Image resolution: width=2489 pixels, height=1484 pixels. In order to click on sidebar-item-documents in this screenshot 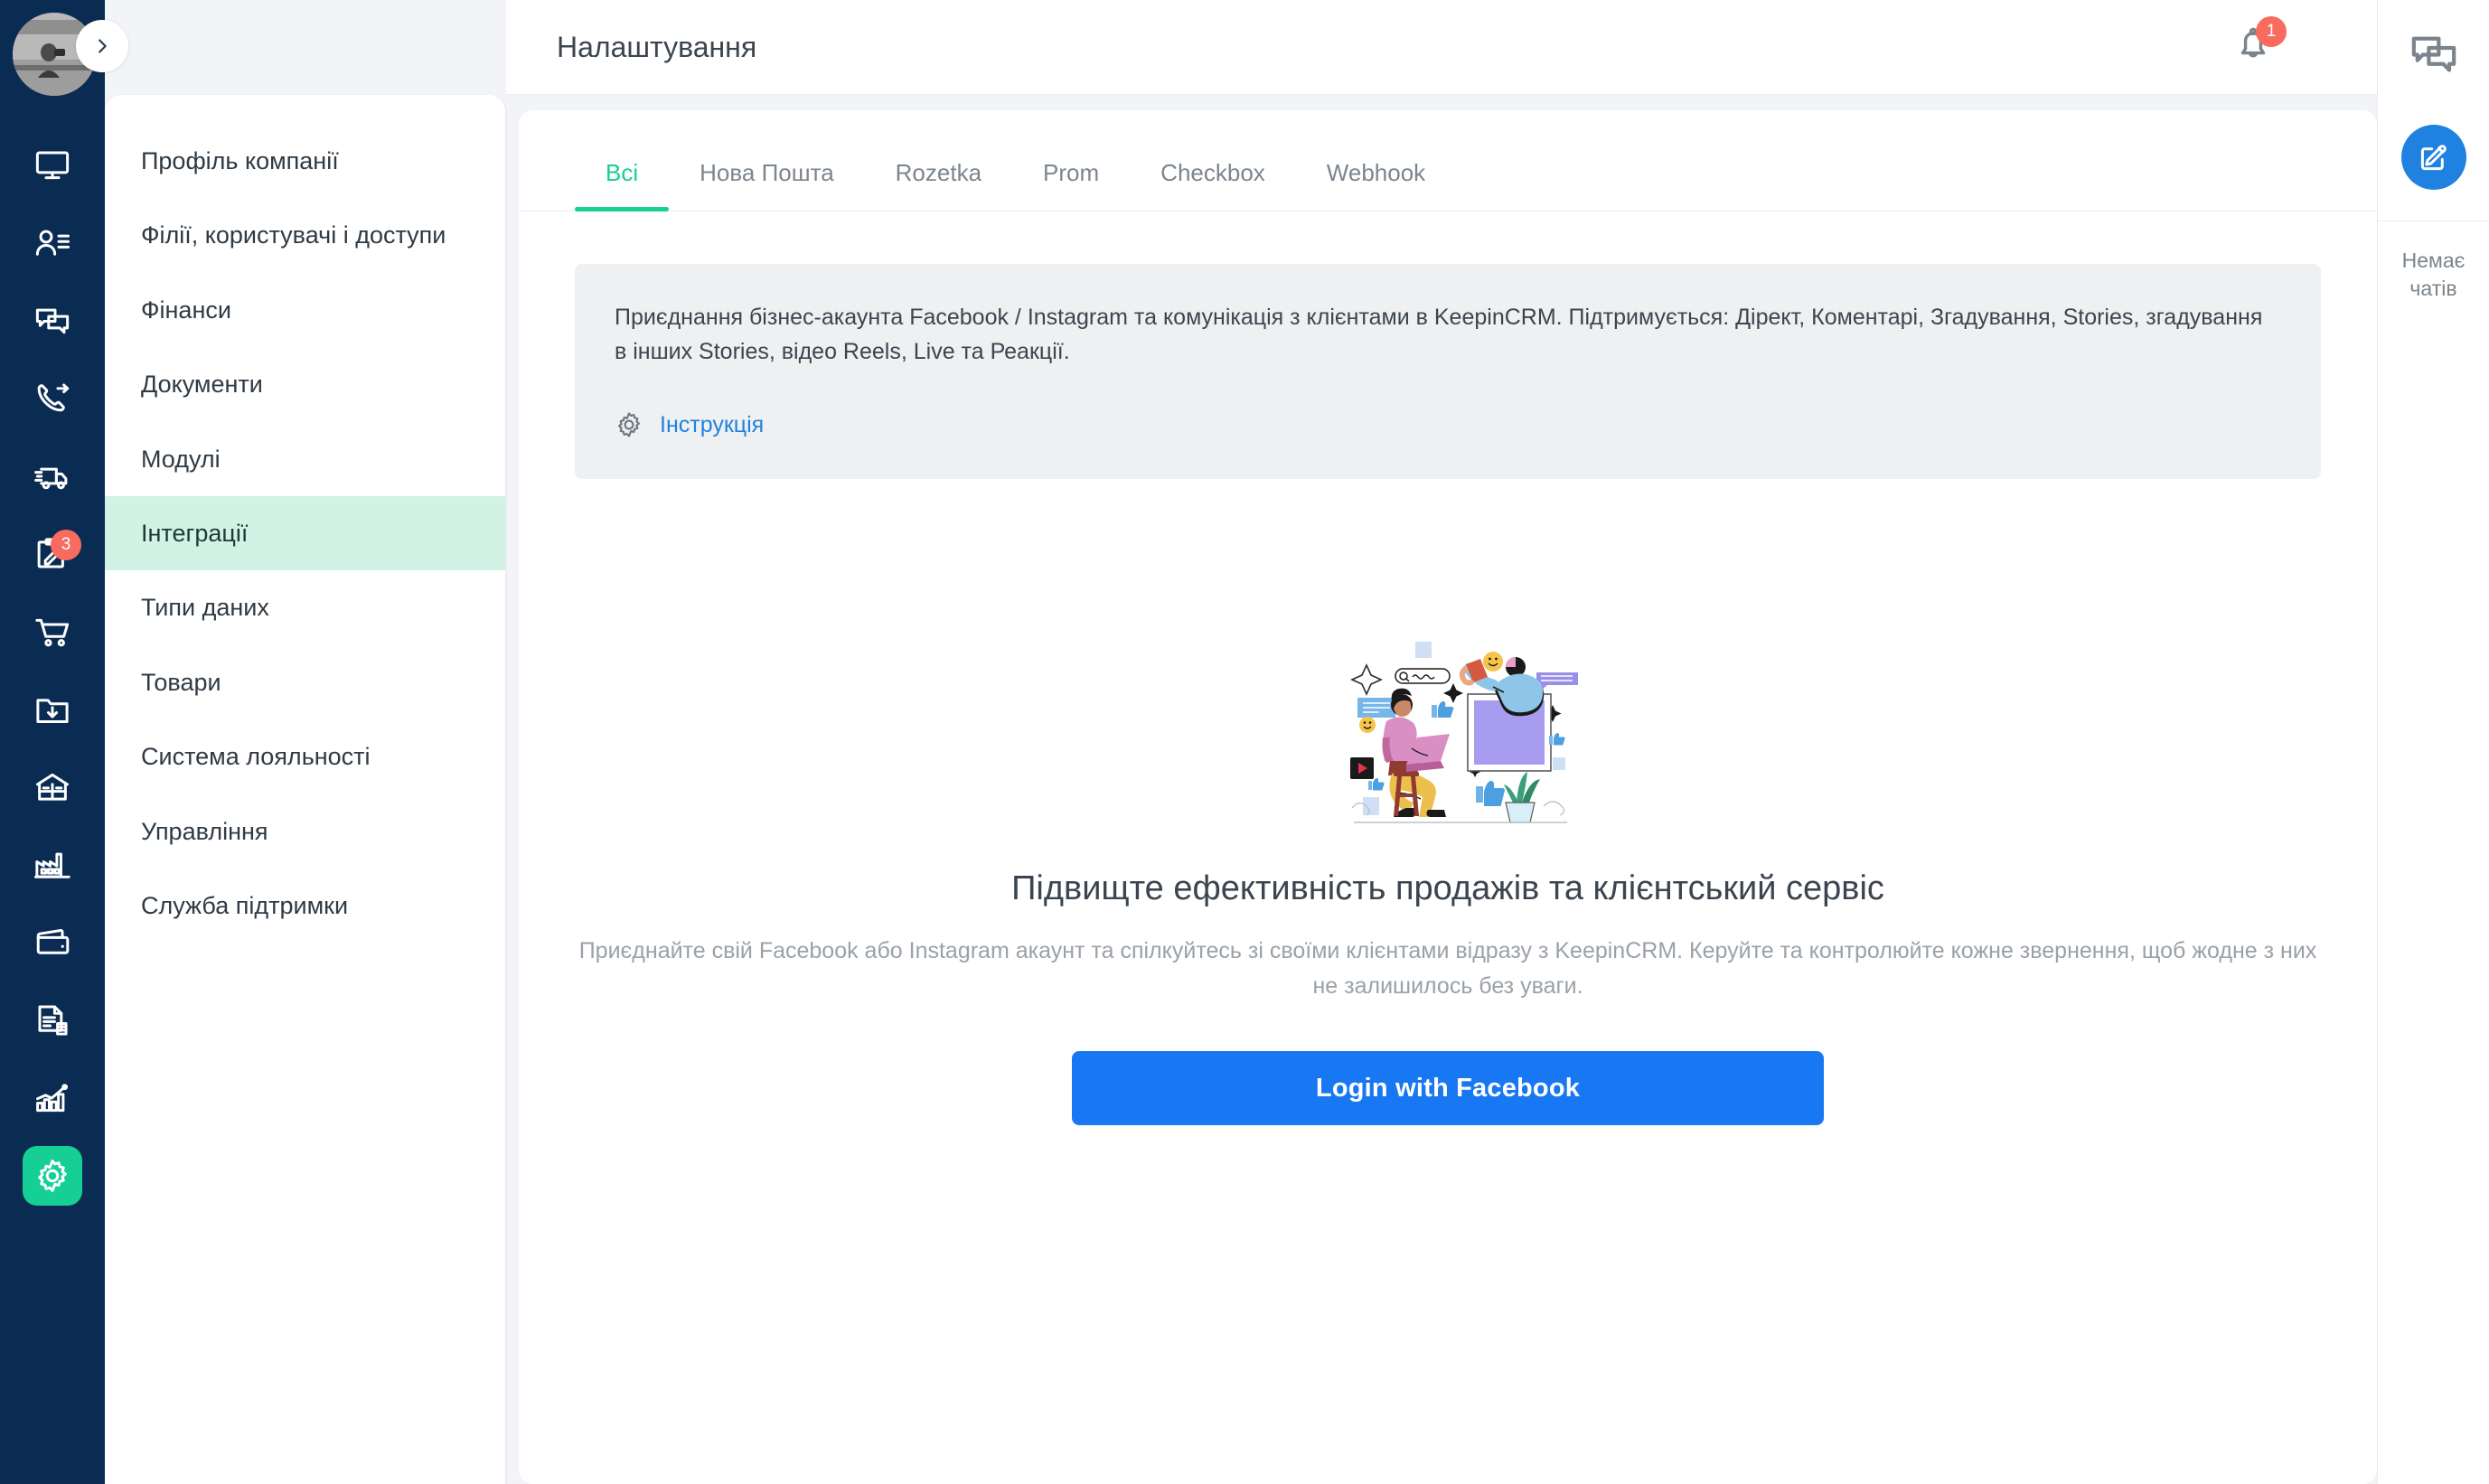, I will do `click(52, 1020)`.